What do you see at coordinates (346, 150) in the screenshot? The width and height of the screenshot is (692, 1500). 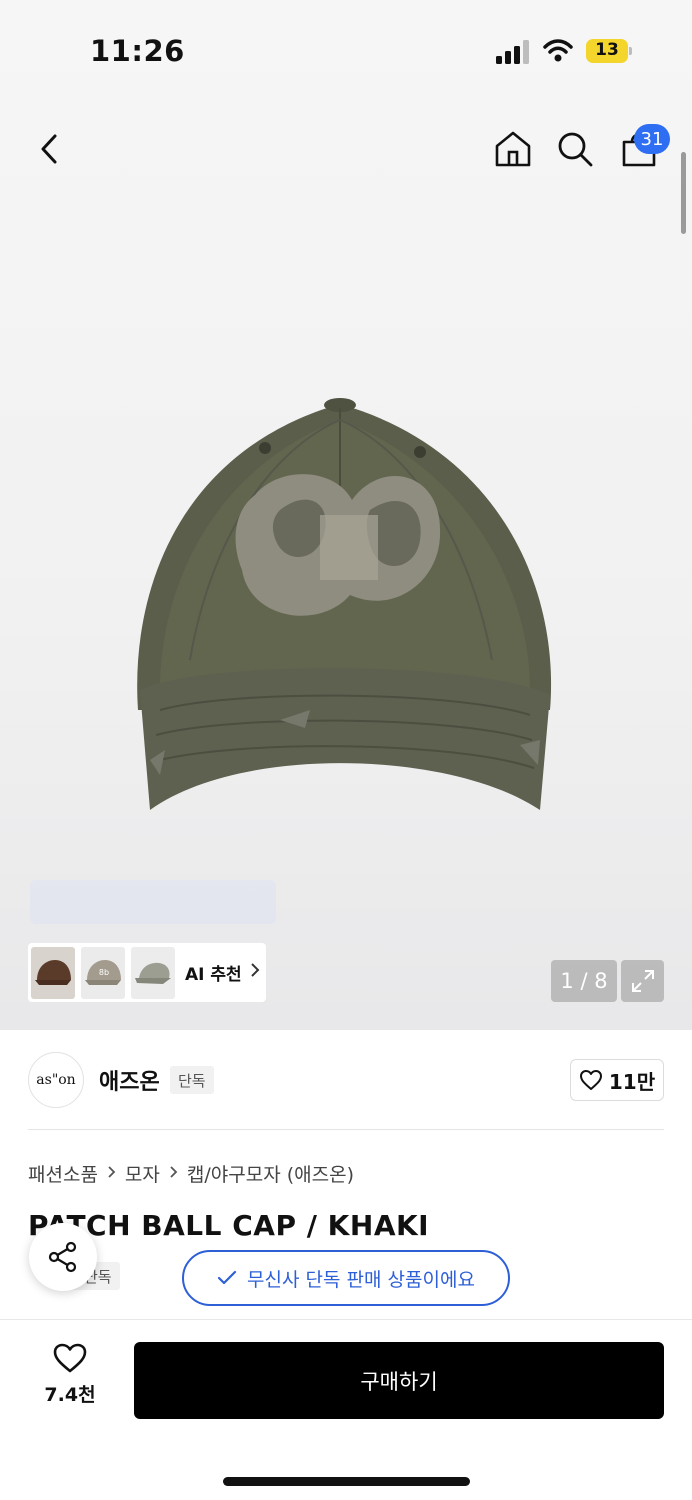 I see `top-navigation` at bounding box center [346, 150].